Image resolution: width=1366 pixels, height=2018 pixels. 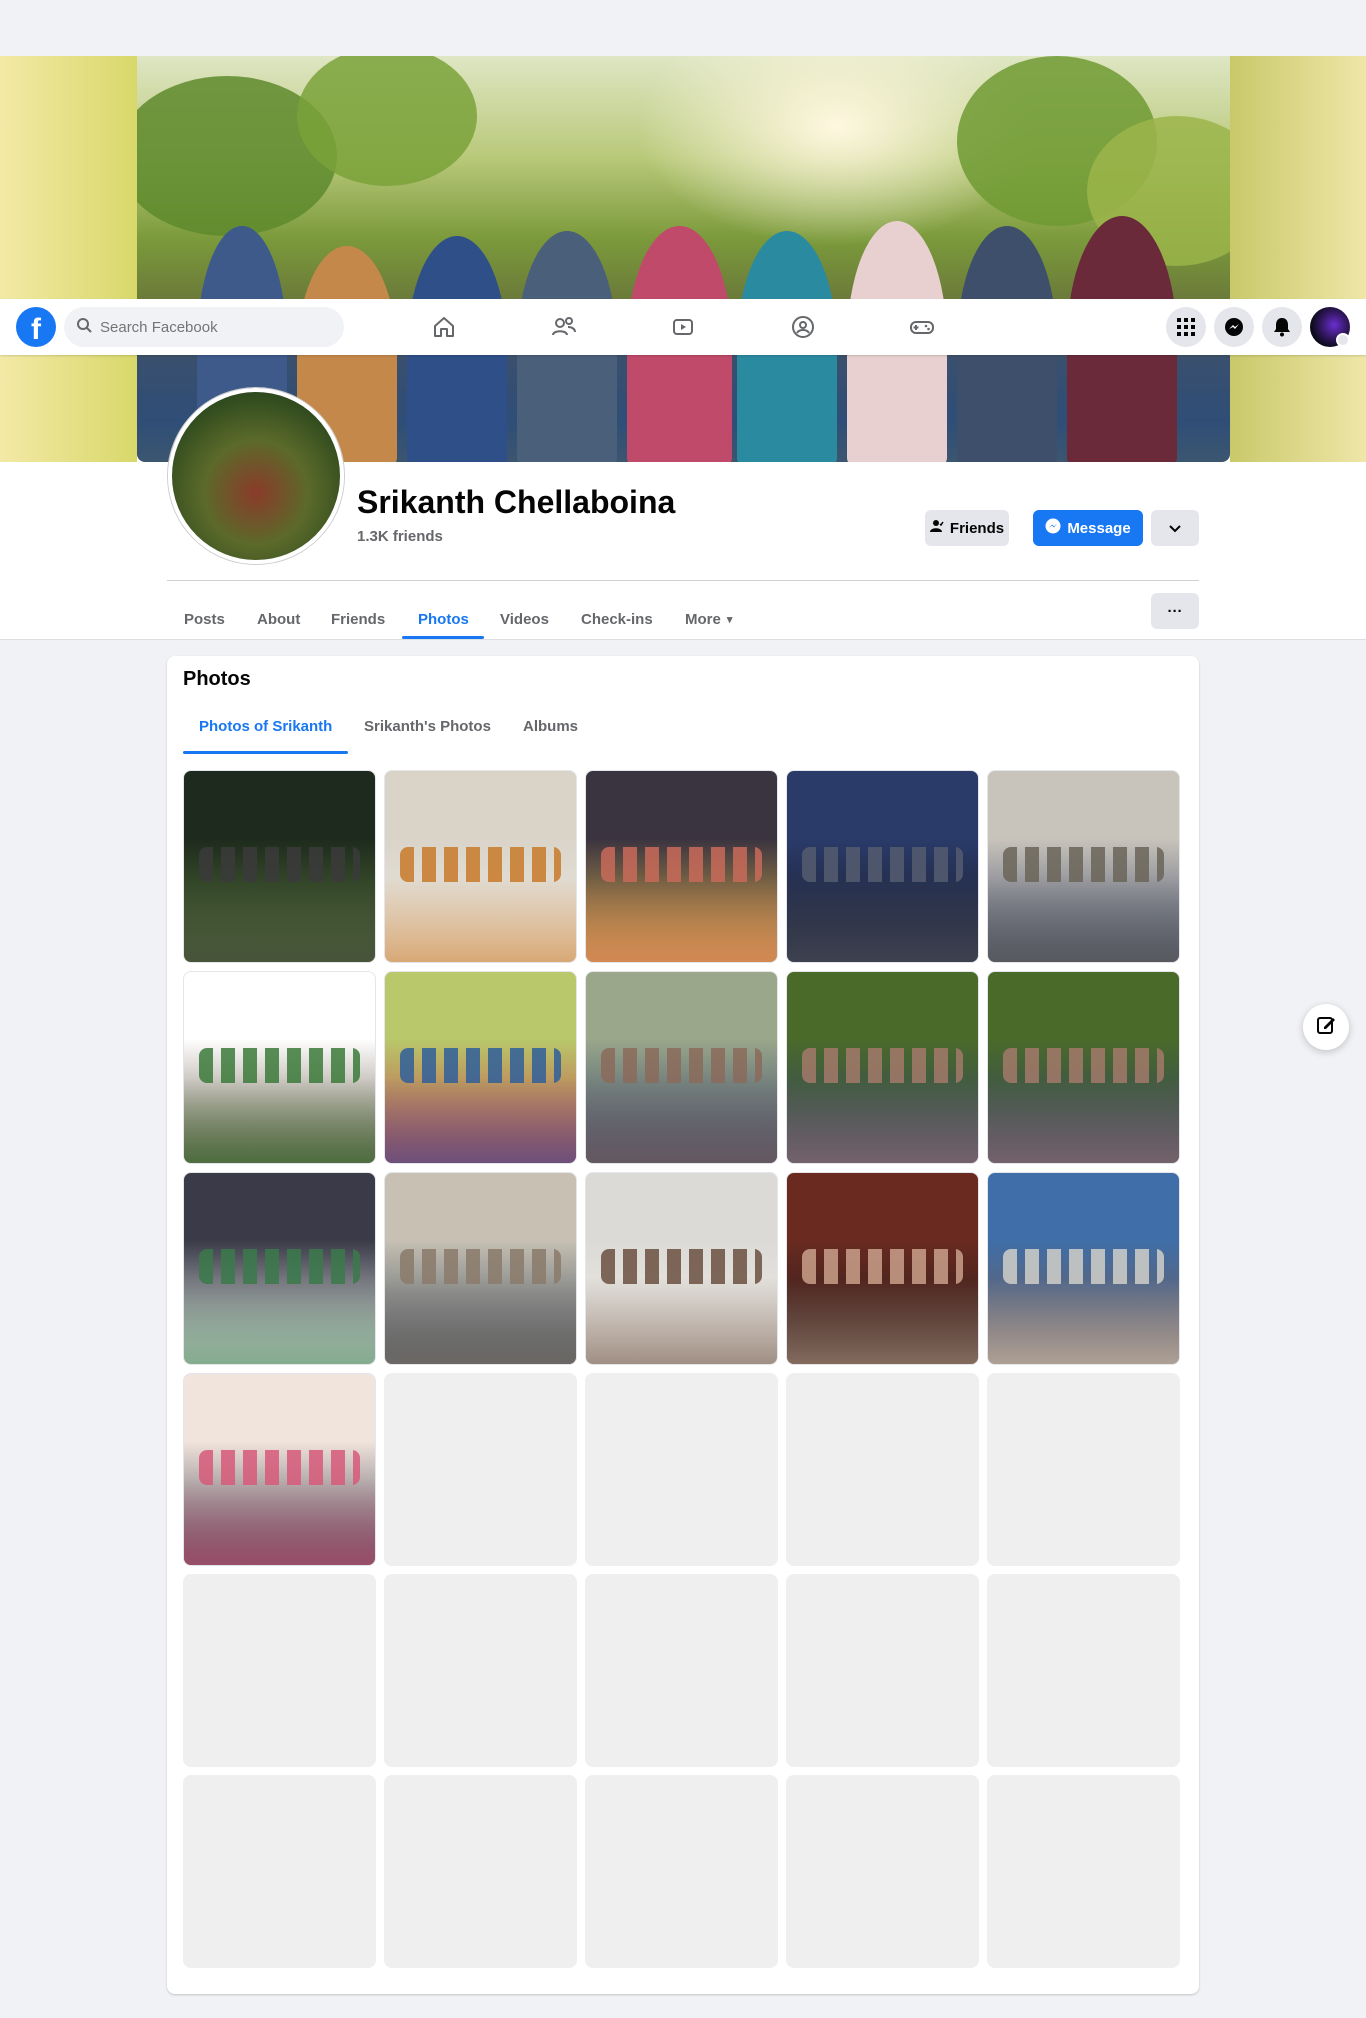 What do you see at coordinates (443, 637) in the screenshot?
I see `active-tab-indicator` at bounding box center [443, 637].